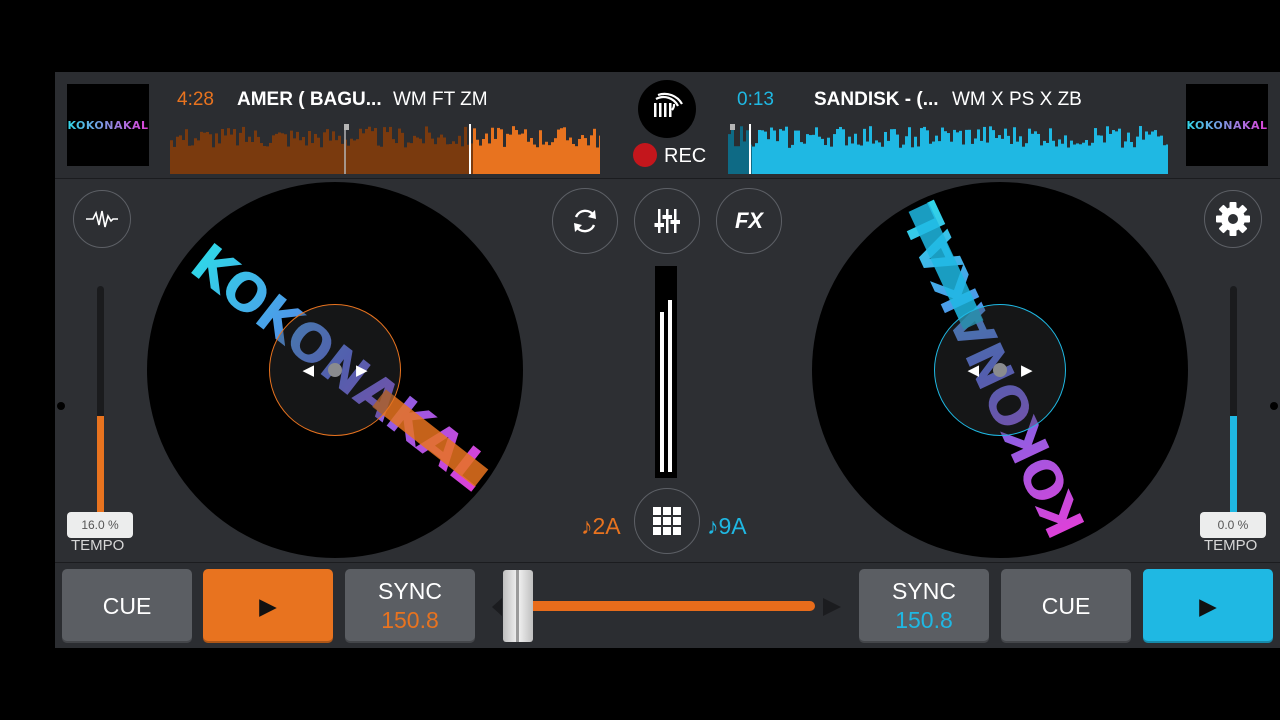  What do you see at coordinates (1233, 525) in the screenshot?
I see `deck-b-tempo-value: 0.0 %` at bounding box center [1233, 525].